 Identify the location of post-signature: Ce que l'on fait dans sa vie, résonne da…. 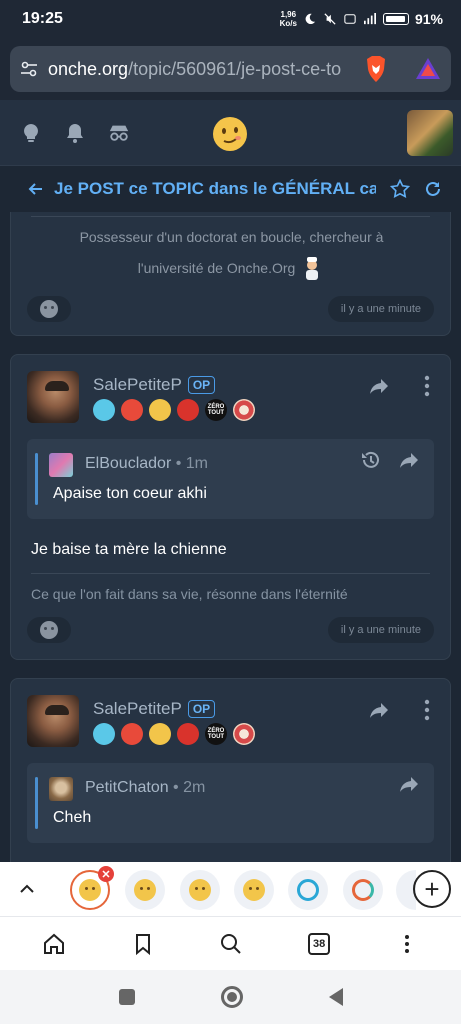
(230, 587).